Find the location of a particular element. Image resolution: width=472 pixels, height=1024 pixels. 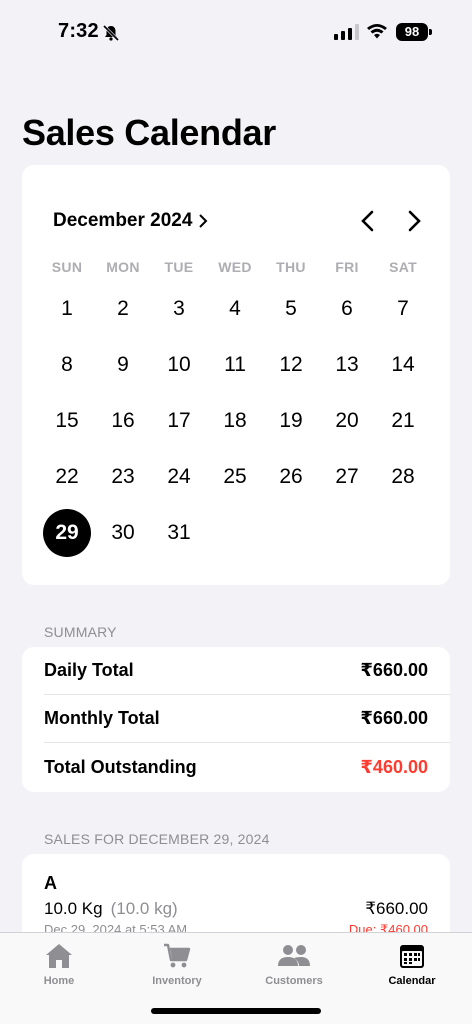

page-title: Sales Calendar is located at coordinates (149, 132).